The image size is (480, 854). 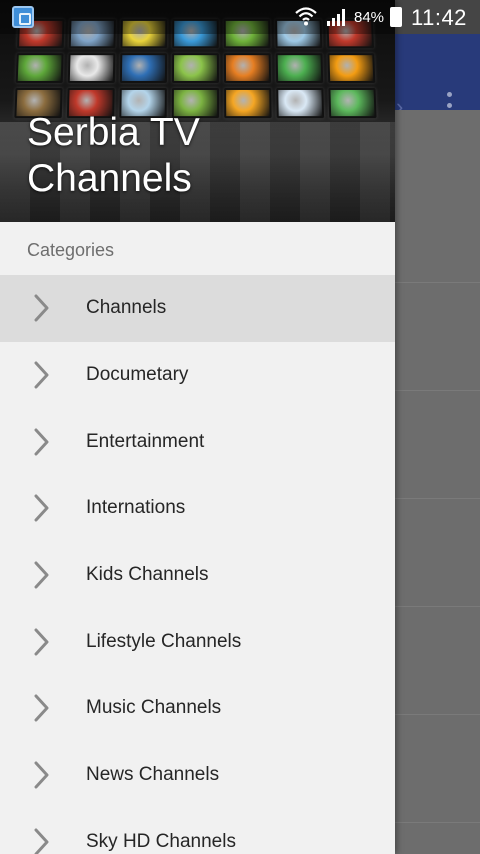 What do you see at coordinates (137, 375) in the screenshot?
I see `menu-item-label: Documetary` at bounding box center [137, 375].